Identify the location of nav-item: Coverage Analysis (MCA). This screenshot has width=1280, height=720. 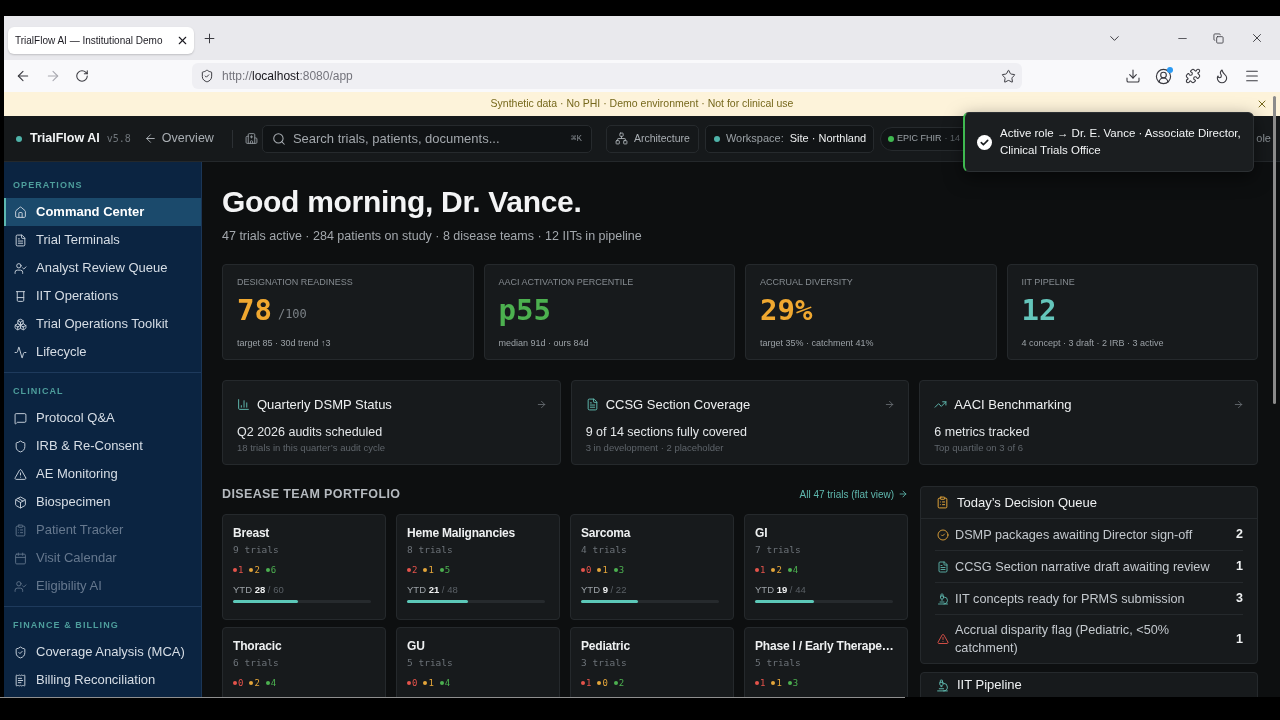
(102, 652).